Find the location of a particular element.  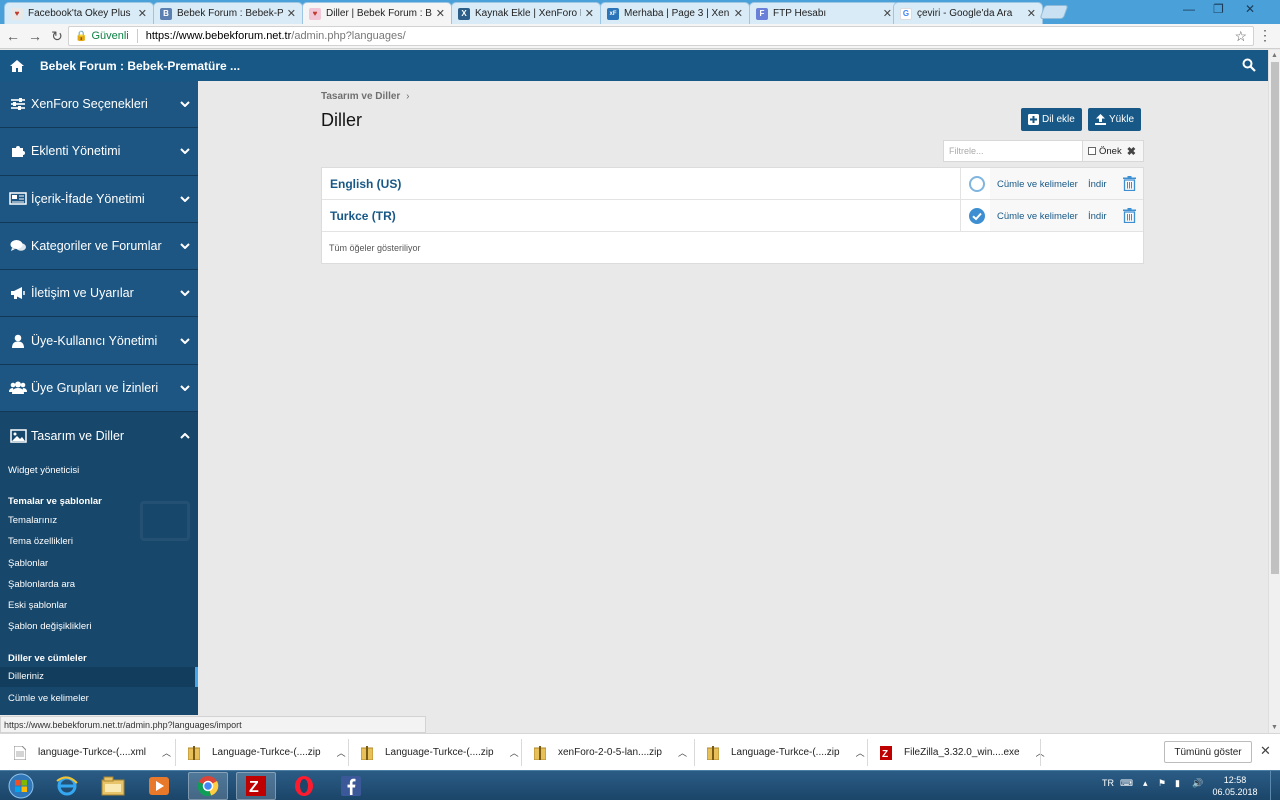

restore-icon: ❐ is located at coordinates (1218, 9).